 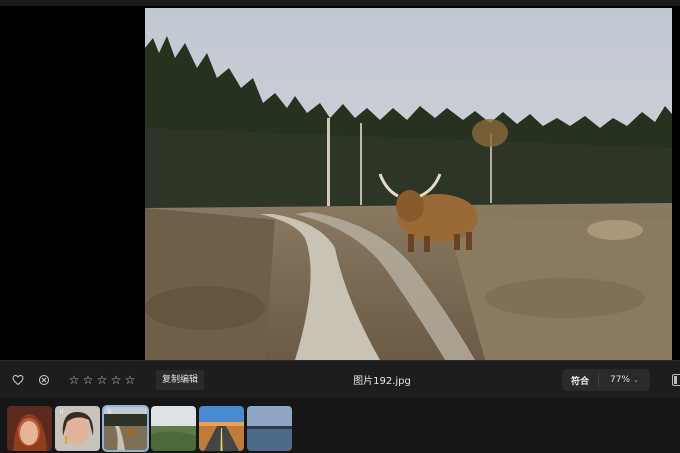 I want to click on zoom-level: 77%, so click(x=620, y=380).